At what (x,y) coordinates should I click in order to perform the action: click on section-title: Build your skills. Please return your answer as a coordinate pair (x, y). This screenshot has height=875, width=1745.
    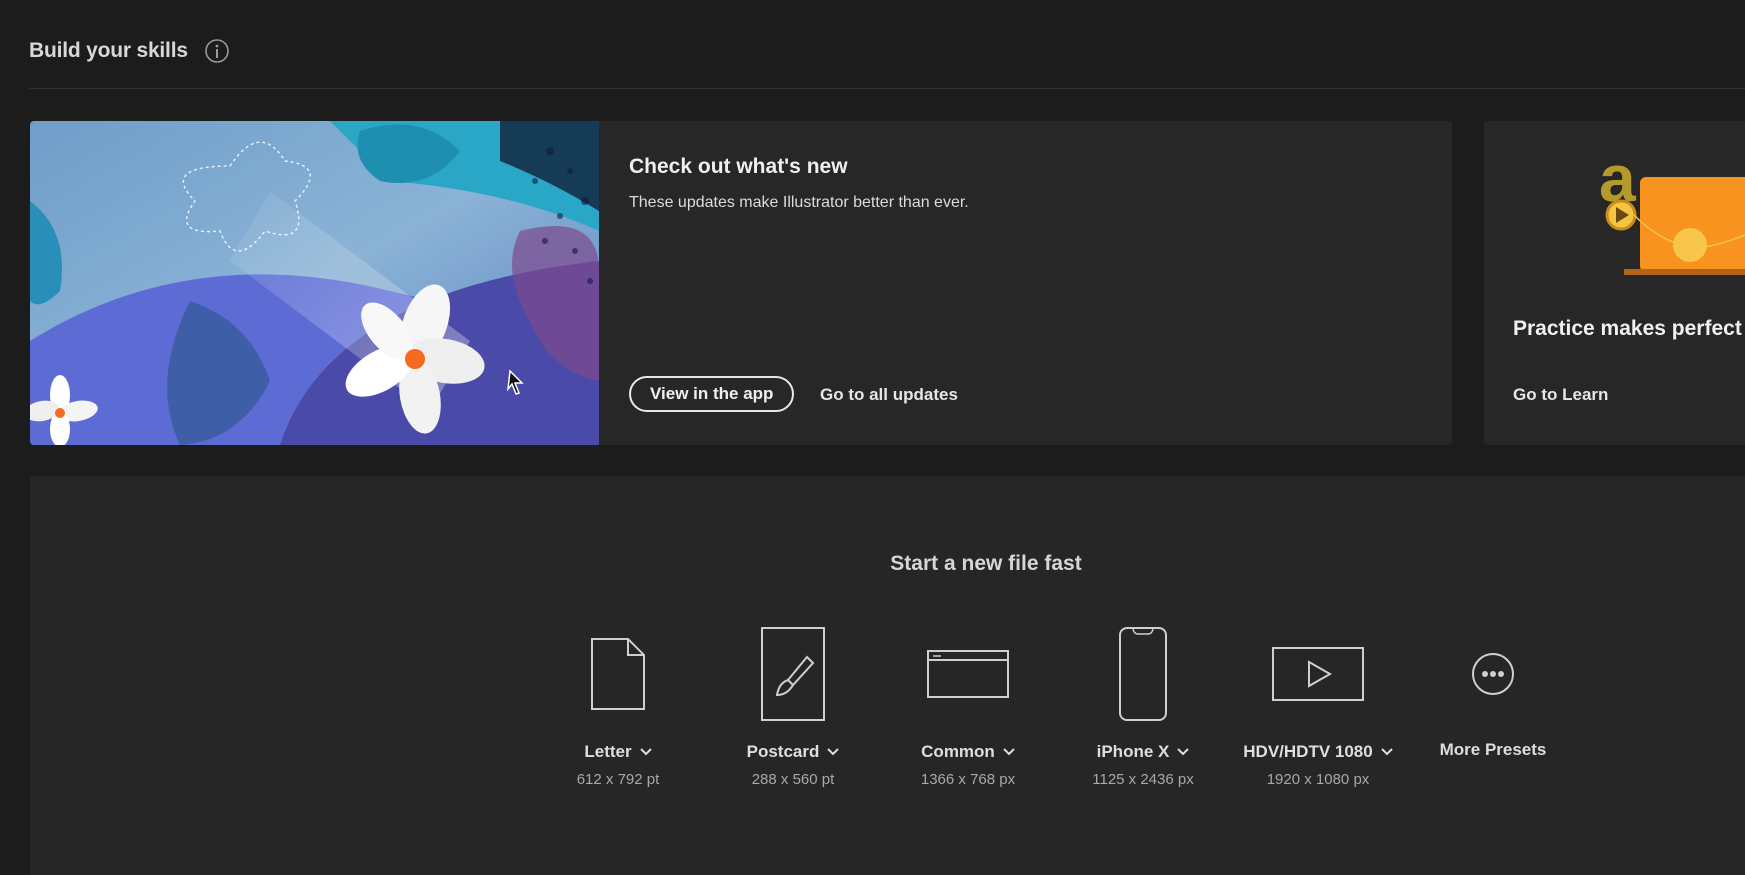
    Looking at the image, I should click on (108, 50).